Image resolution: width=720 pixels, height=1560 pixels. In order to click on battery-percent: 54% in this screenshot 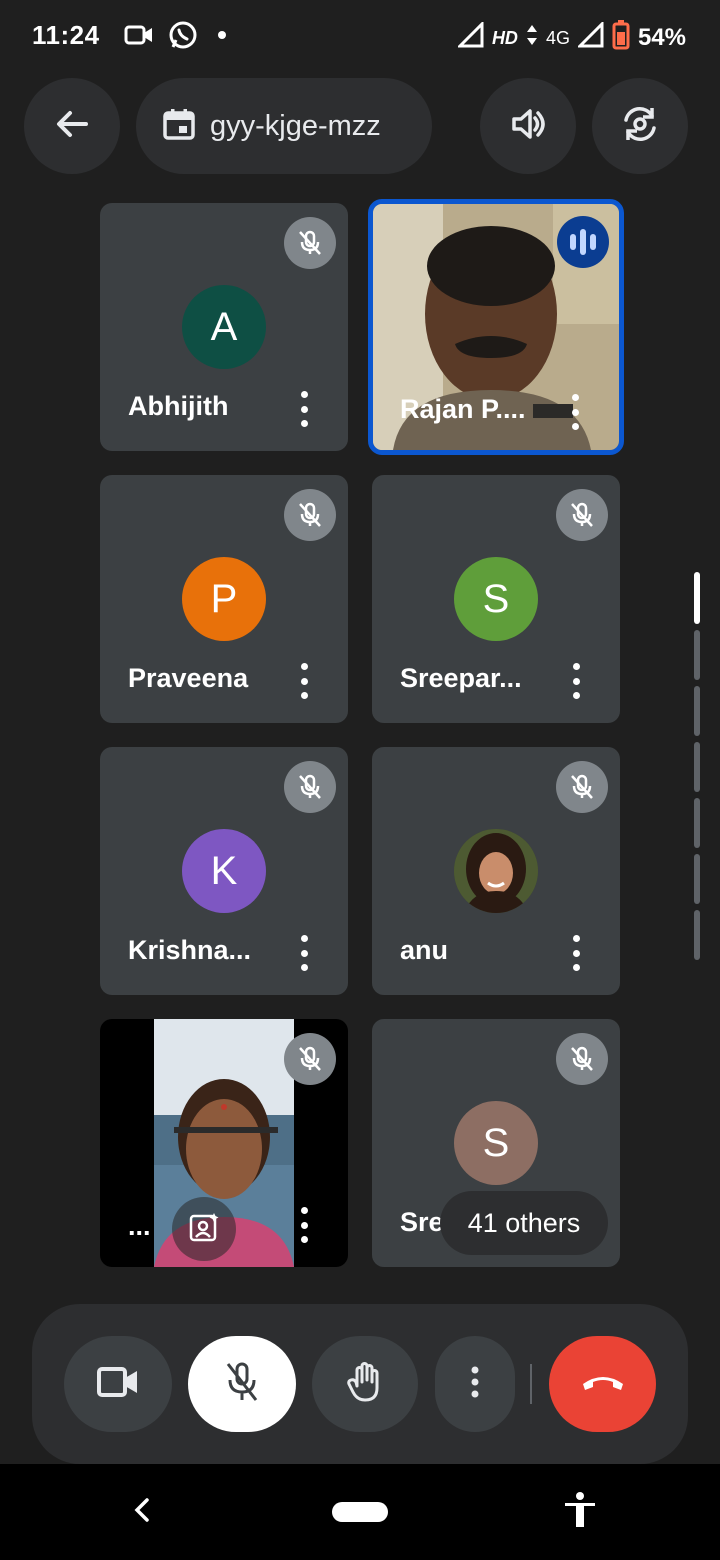, I will do `click(661, 37)`.